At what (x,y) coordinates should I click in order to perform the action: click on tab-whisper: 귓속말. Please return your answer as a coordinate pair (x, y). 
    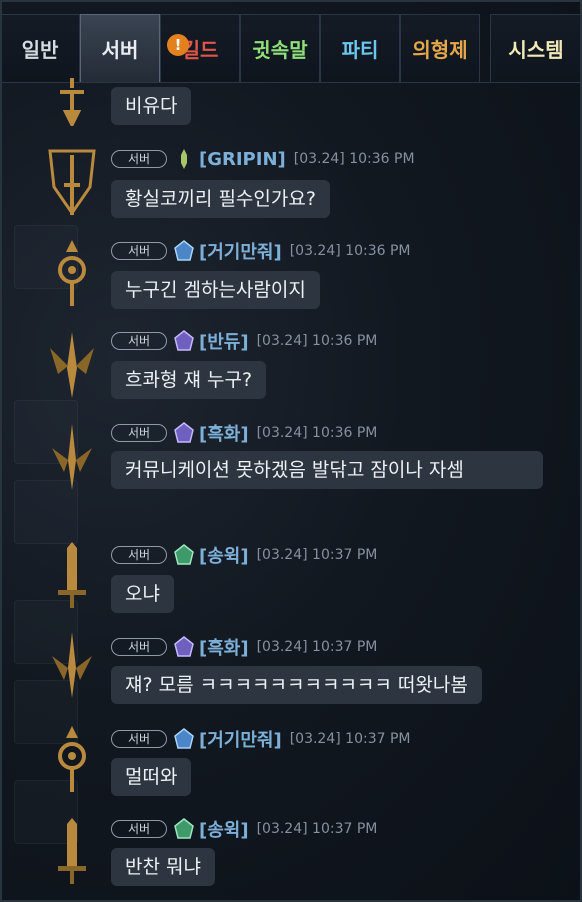
    Looking at the image, I should click on (280, 48).